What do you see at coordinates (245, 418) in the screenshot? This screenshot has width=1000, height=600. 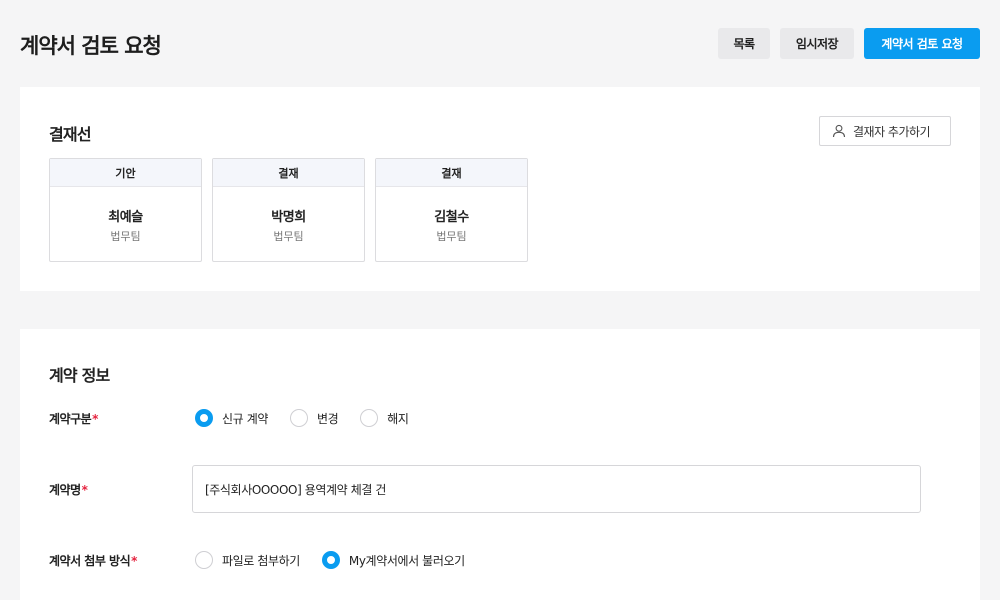 I see `radio-label: 신규 계약` at bounding box center [245, 418].